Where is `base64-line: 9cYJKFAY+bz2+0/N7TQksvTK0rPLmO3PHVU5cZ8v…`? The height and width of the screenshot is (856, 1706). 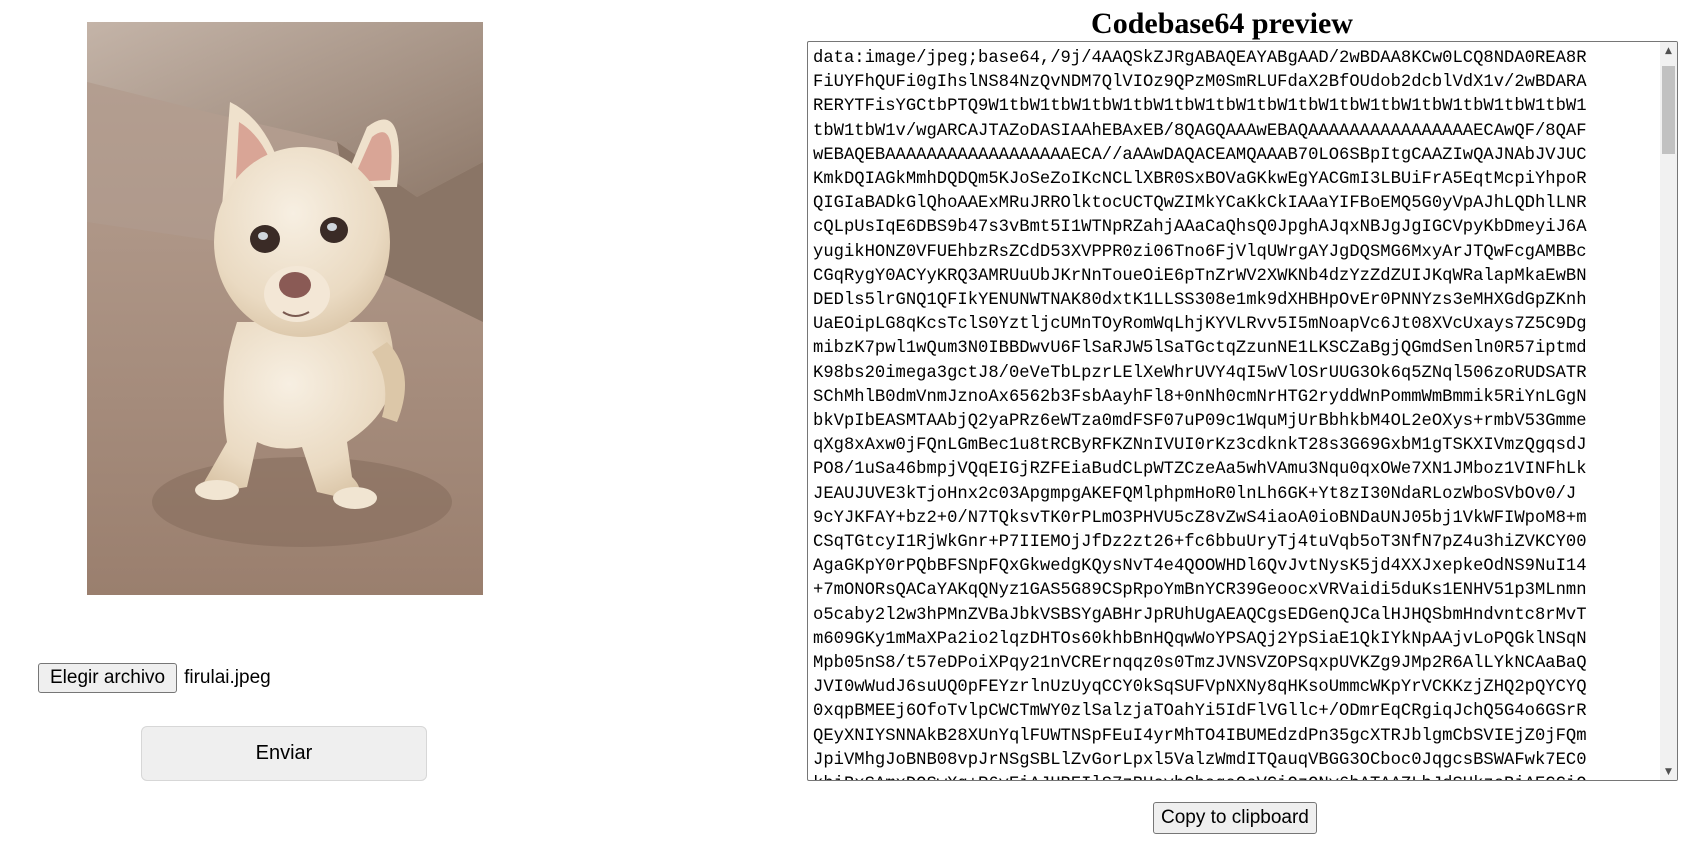 base64-line: 9cYJKFAY+bz2+0/N7TQksvTK0rPLmO3PHVU5cZ8v… is located at coordinates (1200, 518).